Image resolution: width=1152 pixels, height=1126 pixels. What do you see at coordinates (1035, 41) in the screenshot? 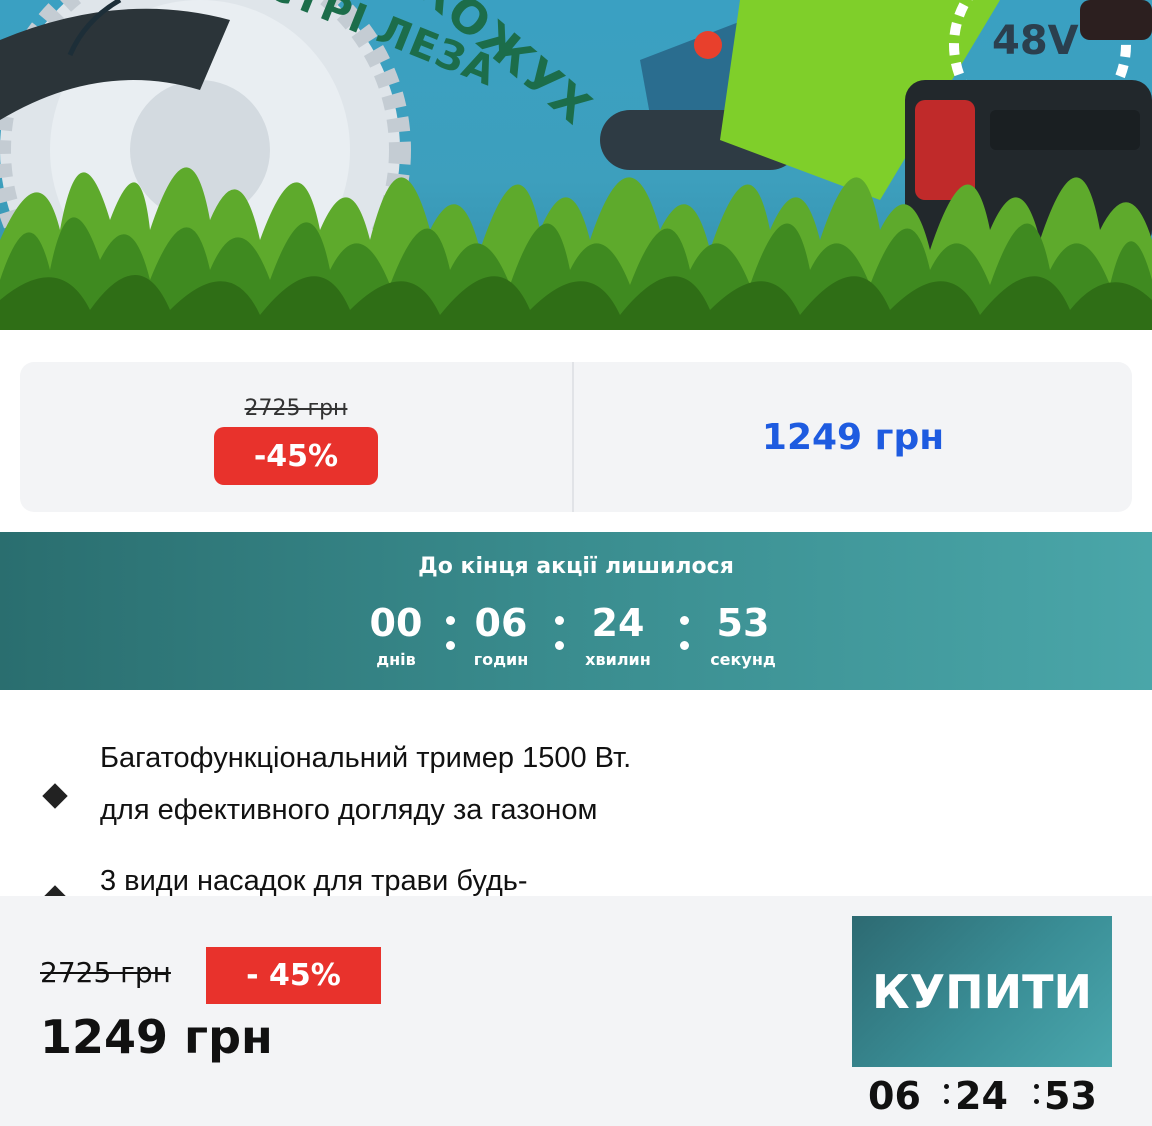
I see `voltage-badge: 48V` at bounding box center [1035, 41].